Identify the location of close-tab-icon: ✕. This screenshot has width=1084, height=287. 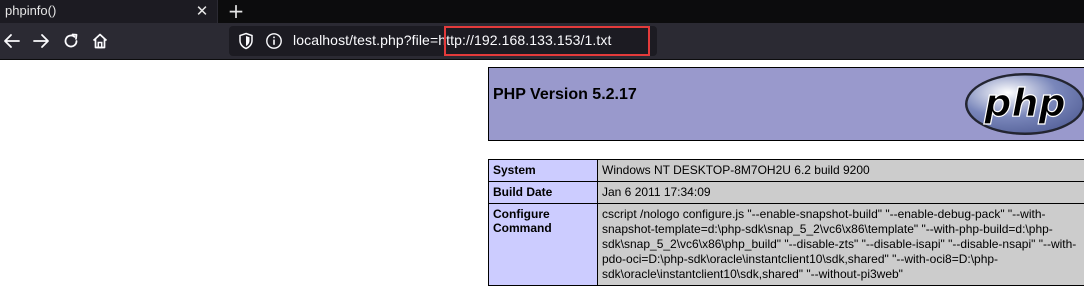
(202, 11).